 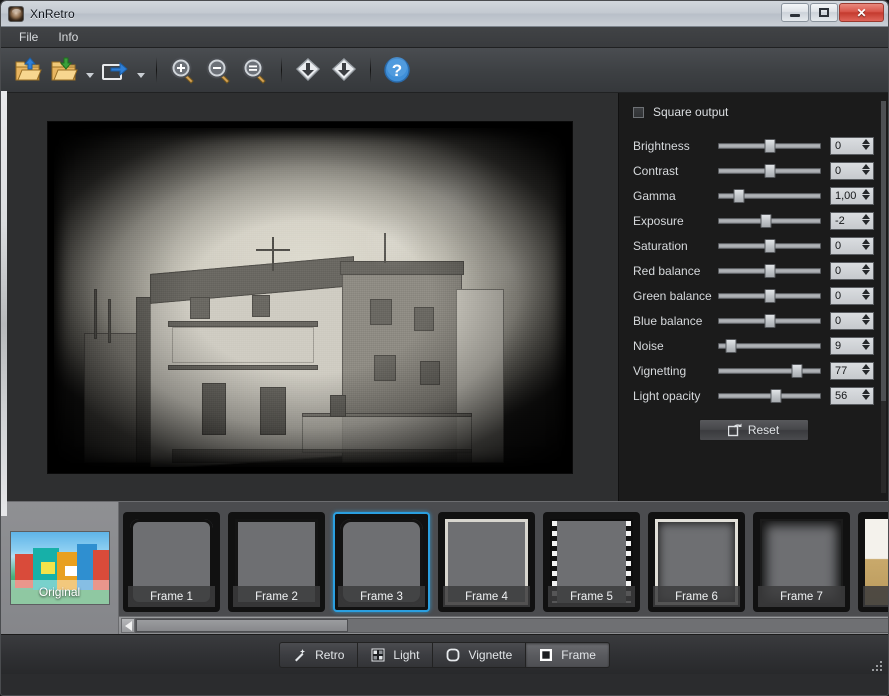 I want to click on exposure-slider, so click(x=769, y=221).